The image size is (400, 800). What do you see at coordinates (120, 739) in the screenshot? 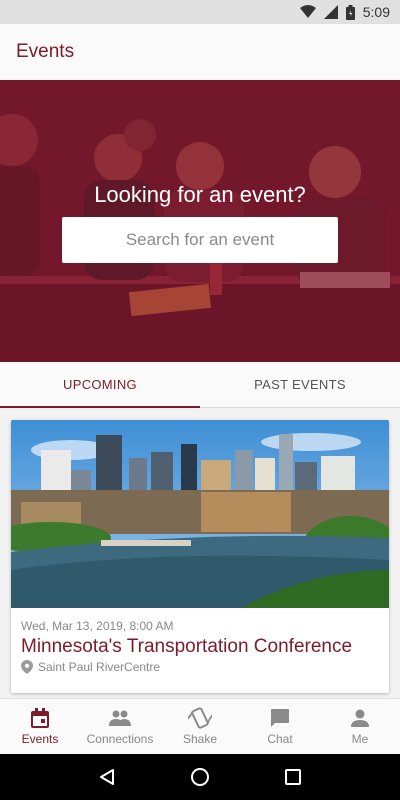
I see `nav-connections-label: Connections` at bounding box center [120, 739].